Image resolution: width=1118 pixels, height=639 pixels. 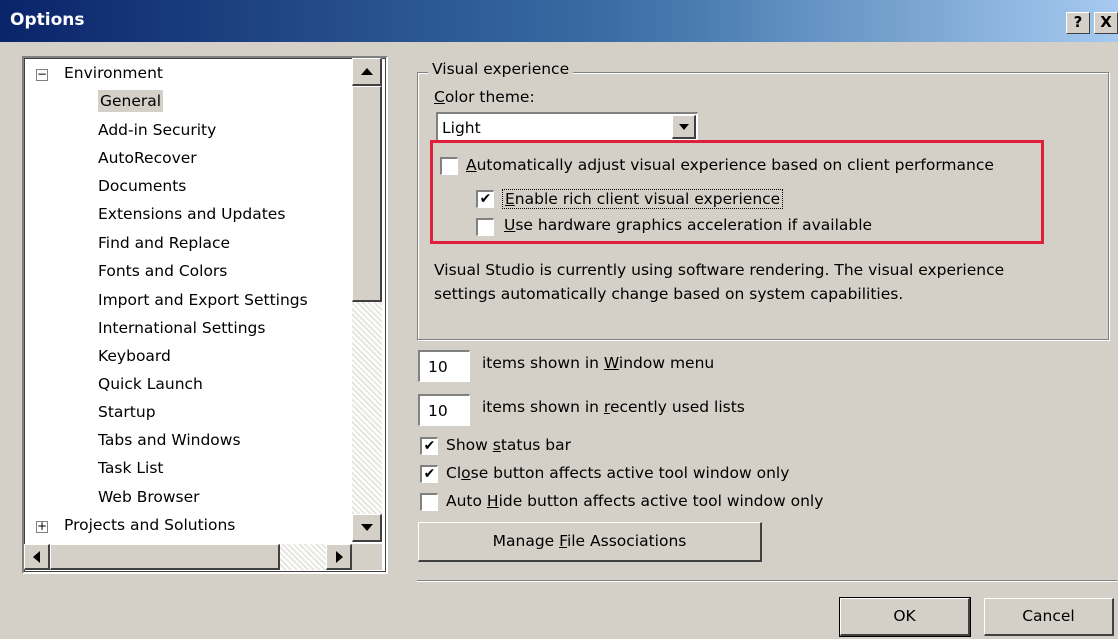 I want to click on tree-item-label: Projects and Solutions, so click(x=150, y=525).